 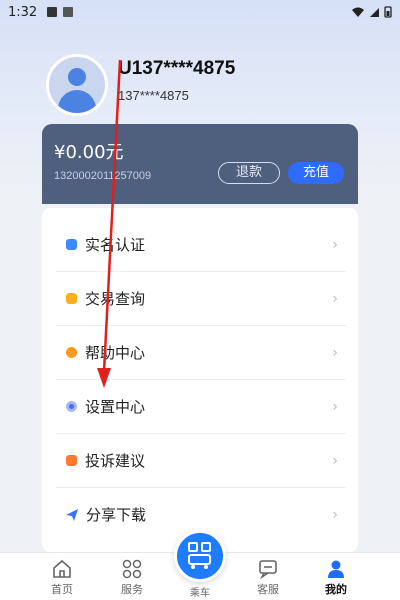 What do you see at coordinates (71, 460) in the screenshot?
I see `note-icon` at bounding box center [71, 460].